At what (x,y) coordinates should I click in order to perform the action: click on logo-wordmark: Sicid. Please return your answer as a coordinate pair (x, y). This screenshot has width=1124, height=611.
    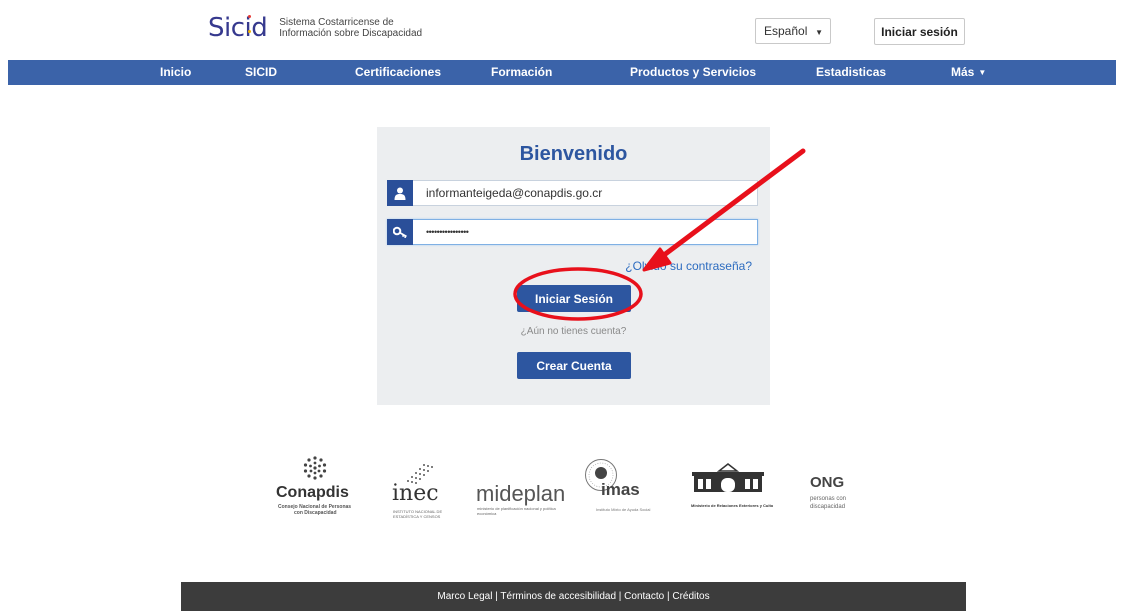
    Looking at the image, I should click on (238, 28).